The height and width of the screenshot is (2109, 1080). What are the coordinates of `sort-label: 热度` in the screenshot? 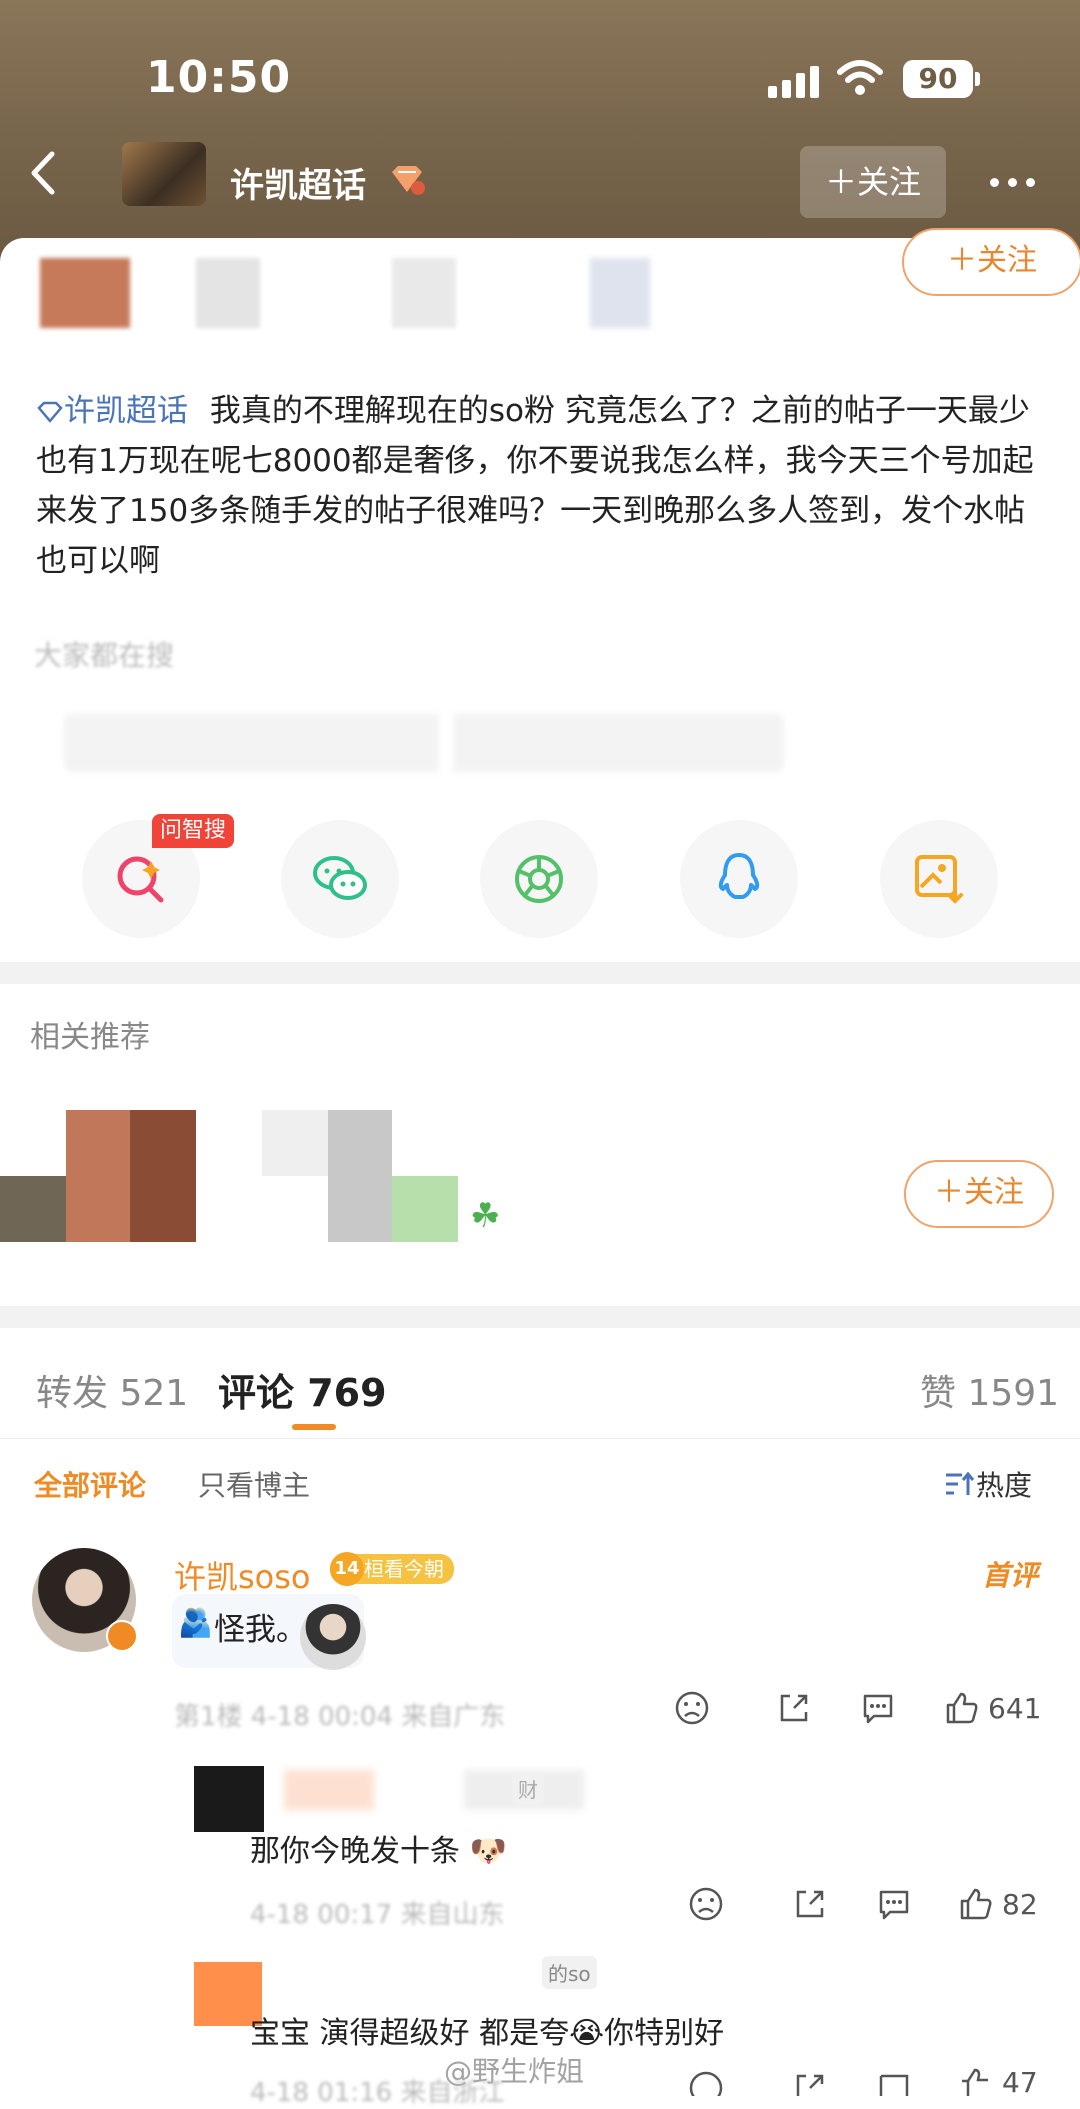 It's located at (1004, 1485).